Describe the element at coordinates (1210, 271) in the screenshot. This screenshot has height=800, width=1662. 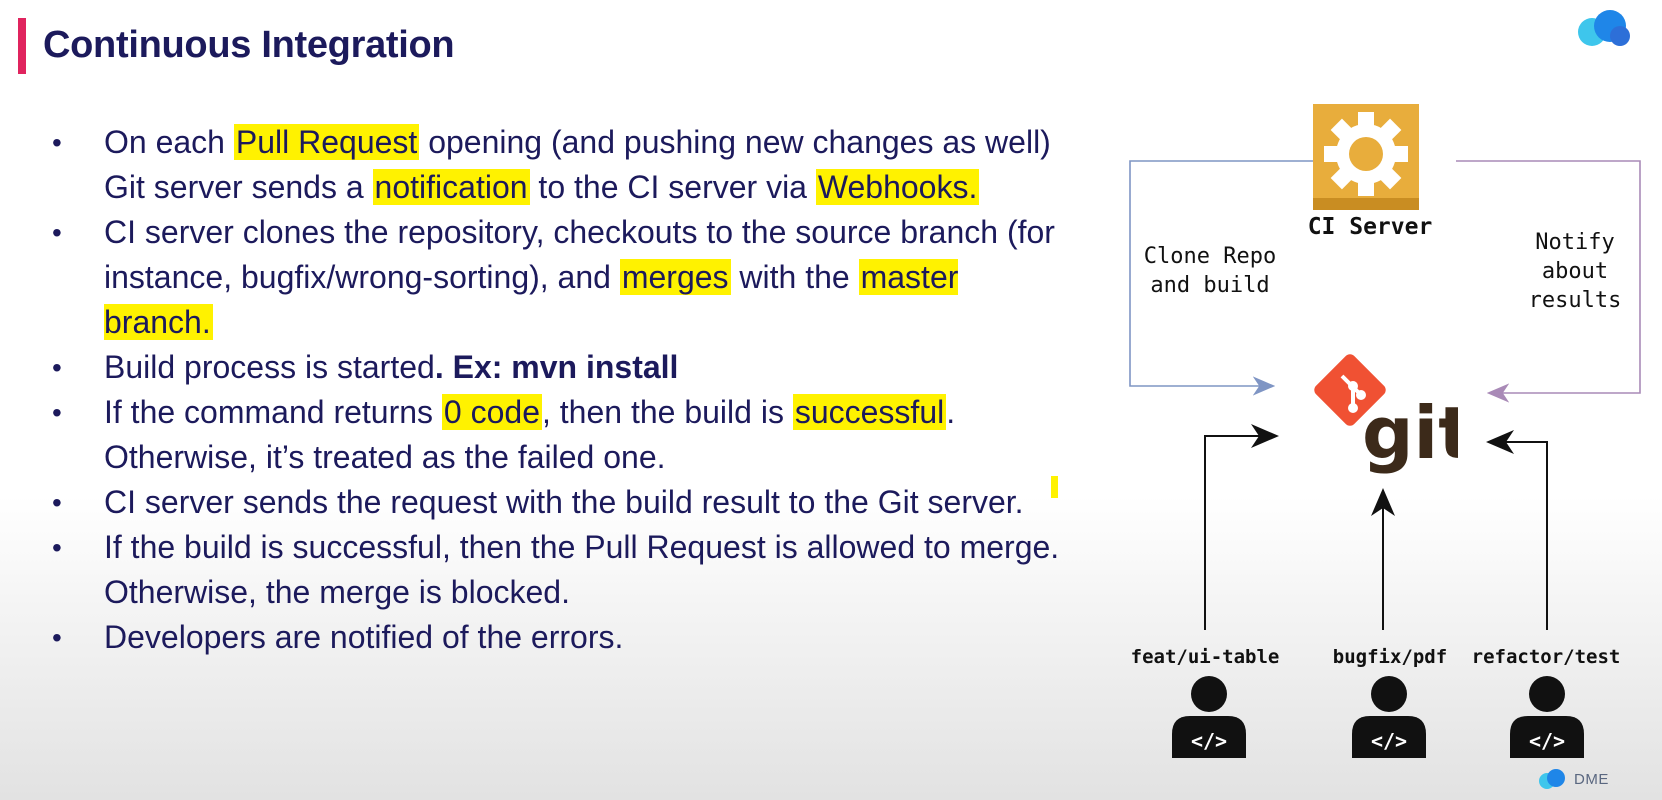
I see `clone-repo-label: Clone Repo and build` at that location.